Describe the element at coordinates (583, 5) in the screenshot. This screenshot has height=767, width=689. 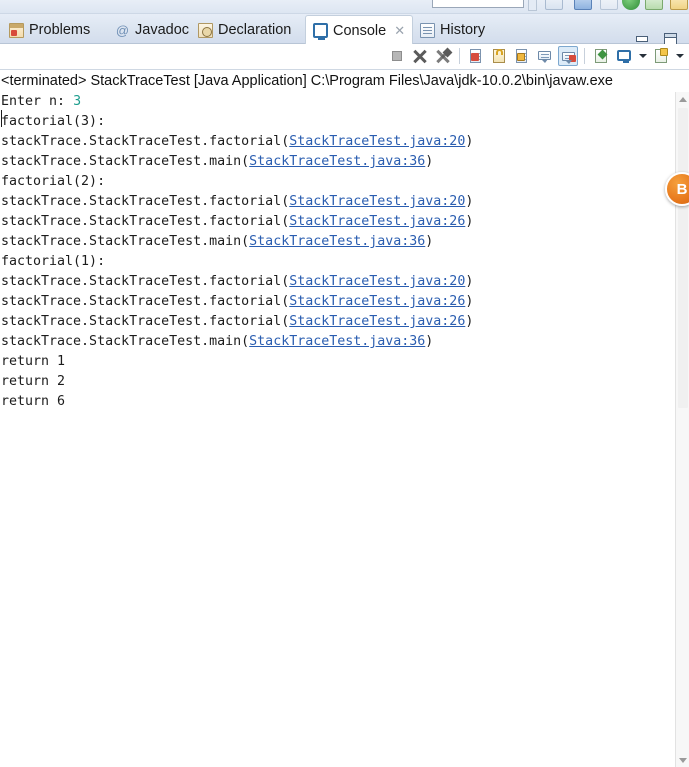
I see `perspective-debug-icon` at that location.